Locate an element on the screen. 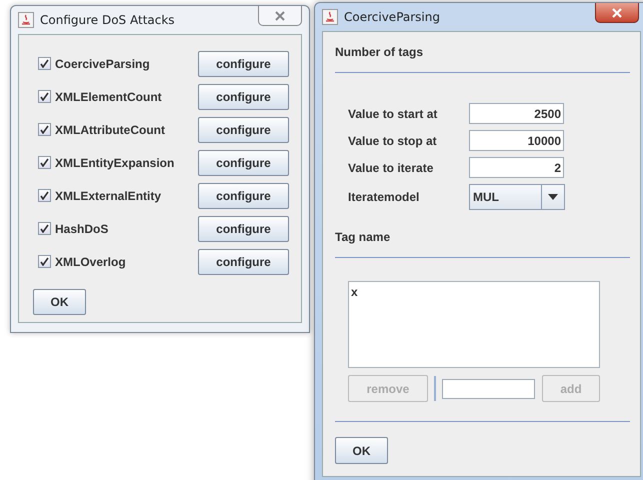 The width and height of the screenshot is (643, 480). close-button is located at coordinates (617, 13).